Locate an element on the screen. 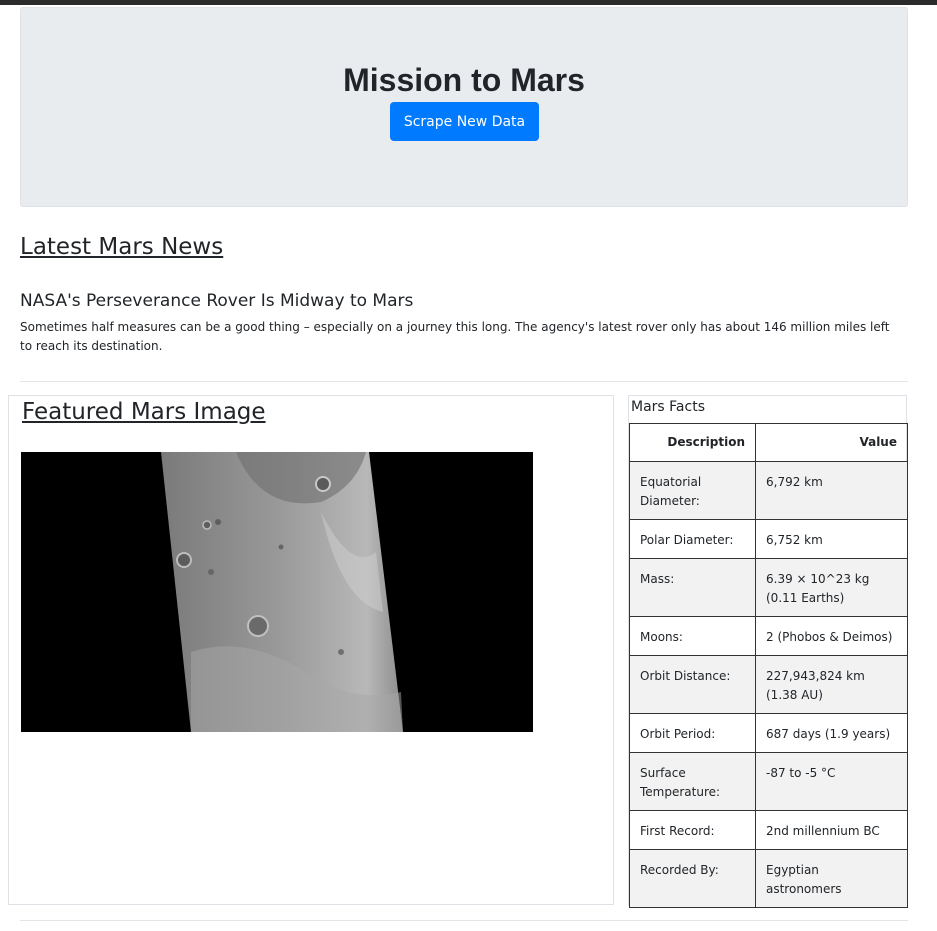 The height and width of the screenshot is (931, 937). fact-value: 6,752 km is located at coordinates (831, 539).